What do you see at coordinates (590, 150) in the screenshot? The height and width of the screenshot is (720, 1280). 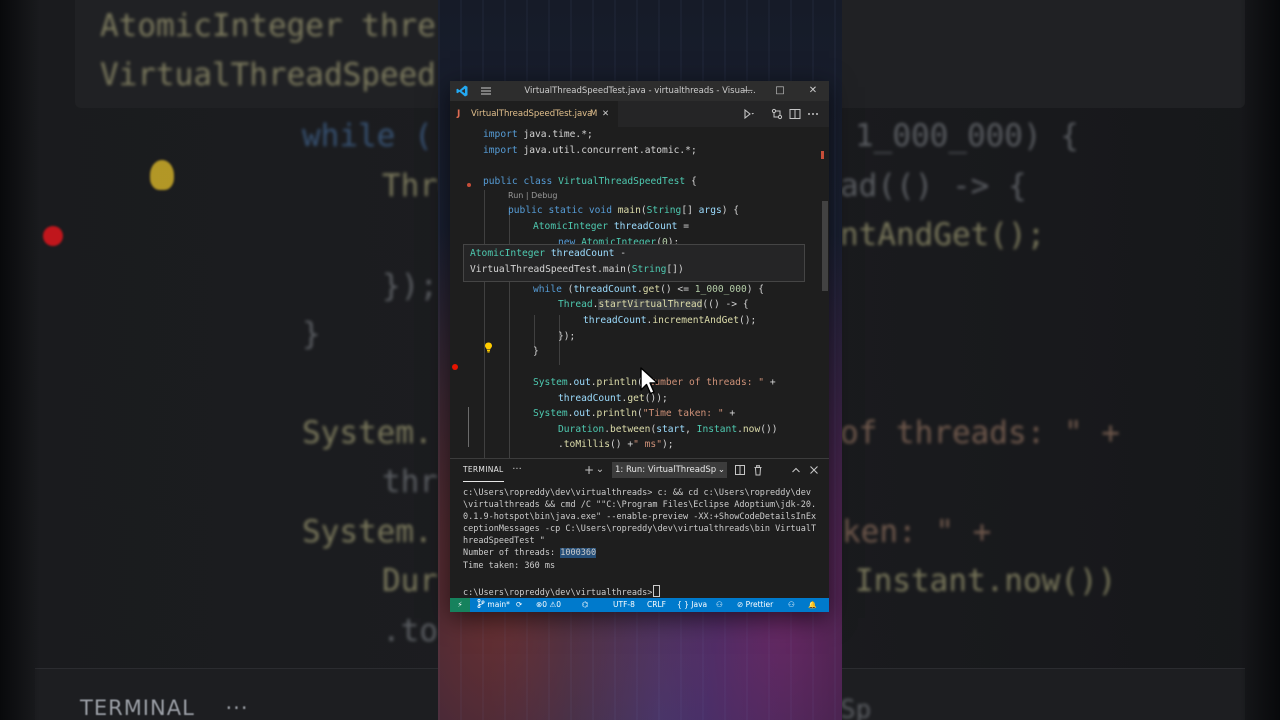 I see `code-line: import java.util.concurrent.atomic.*;` at bounding box center [590, 150].